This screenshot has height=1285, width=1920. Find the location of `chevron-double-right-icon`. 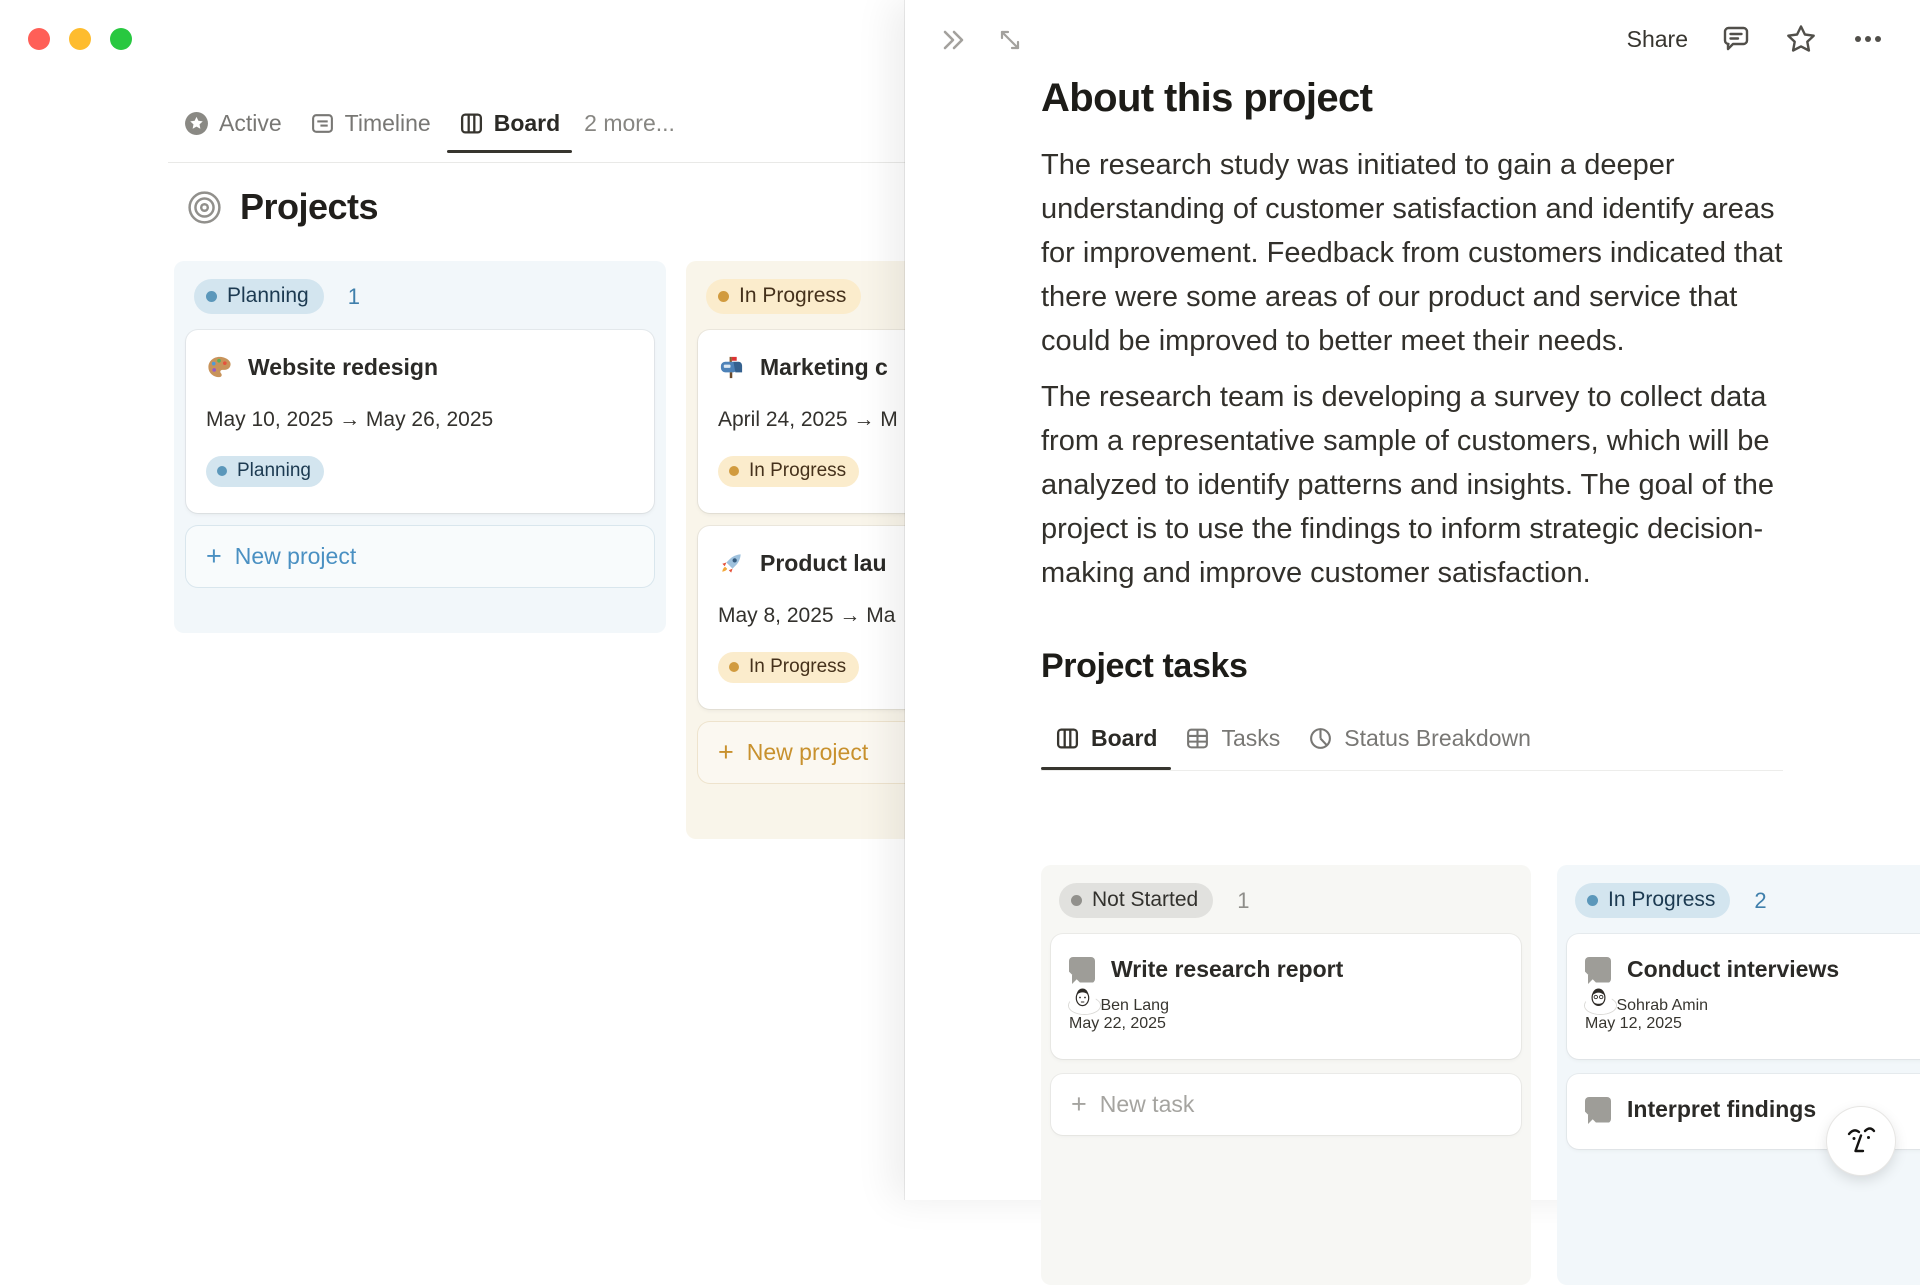

chevron-double-right-icon is located at coordinates (953, 40).